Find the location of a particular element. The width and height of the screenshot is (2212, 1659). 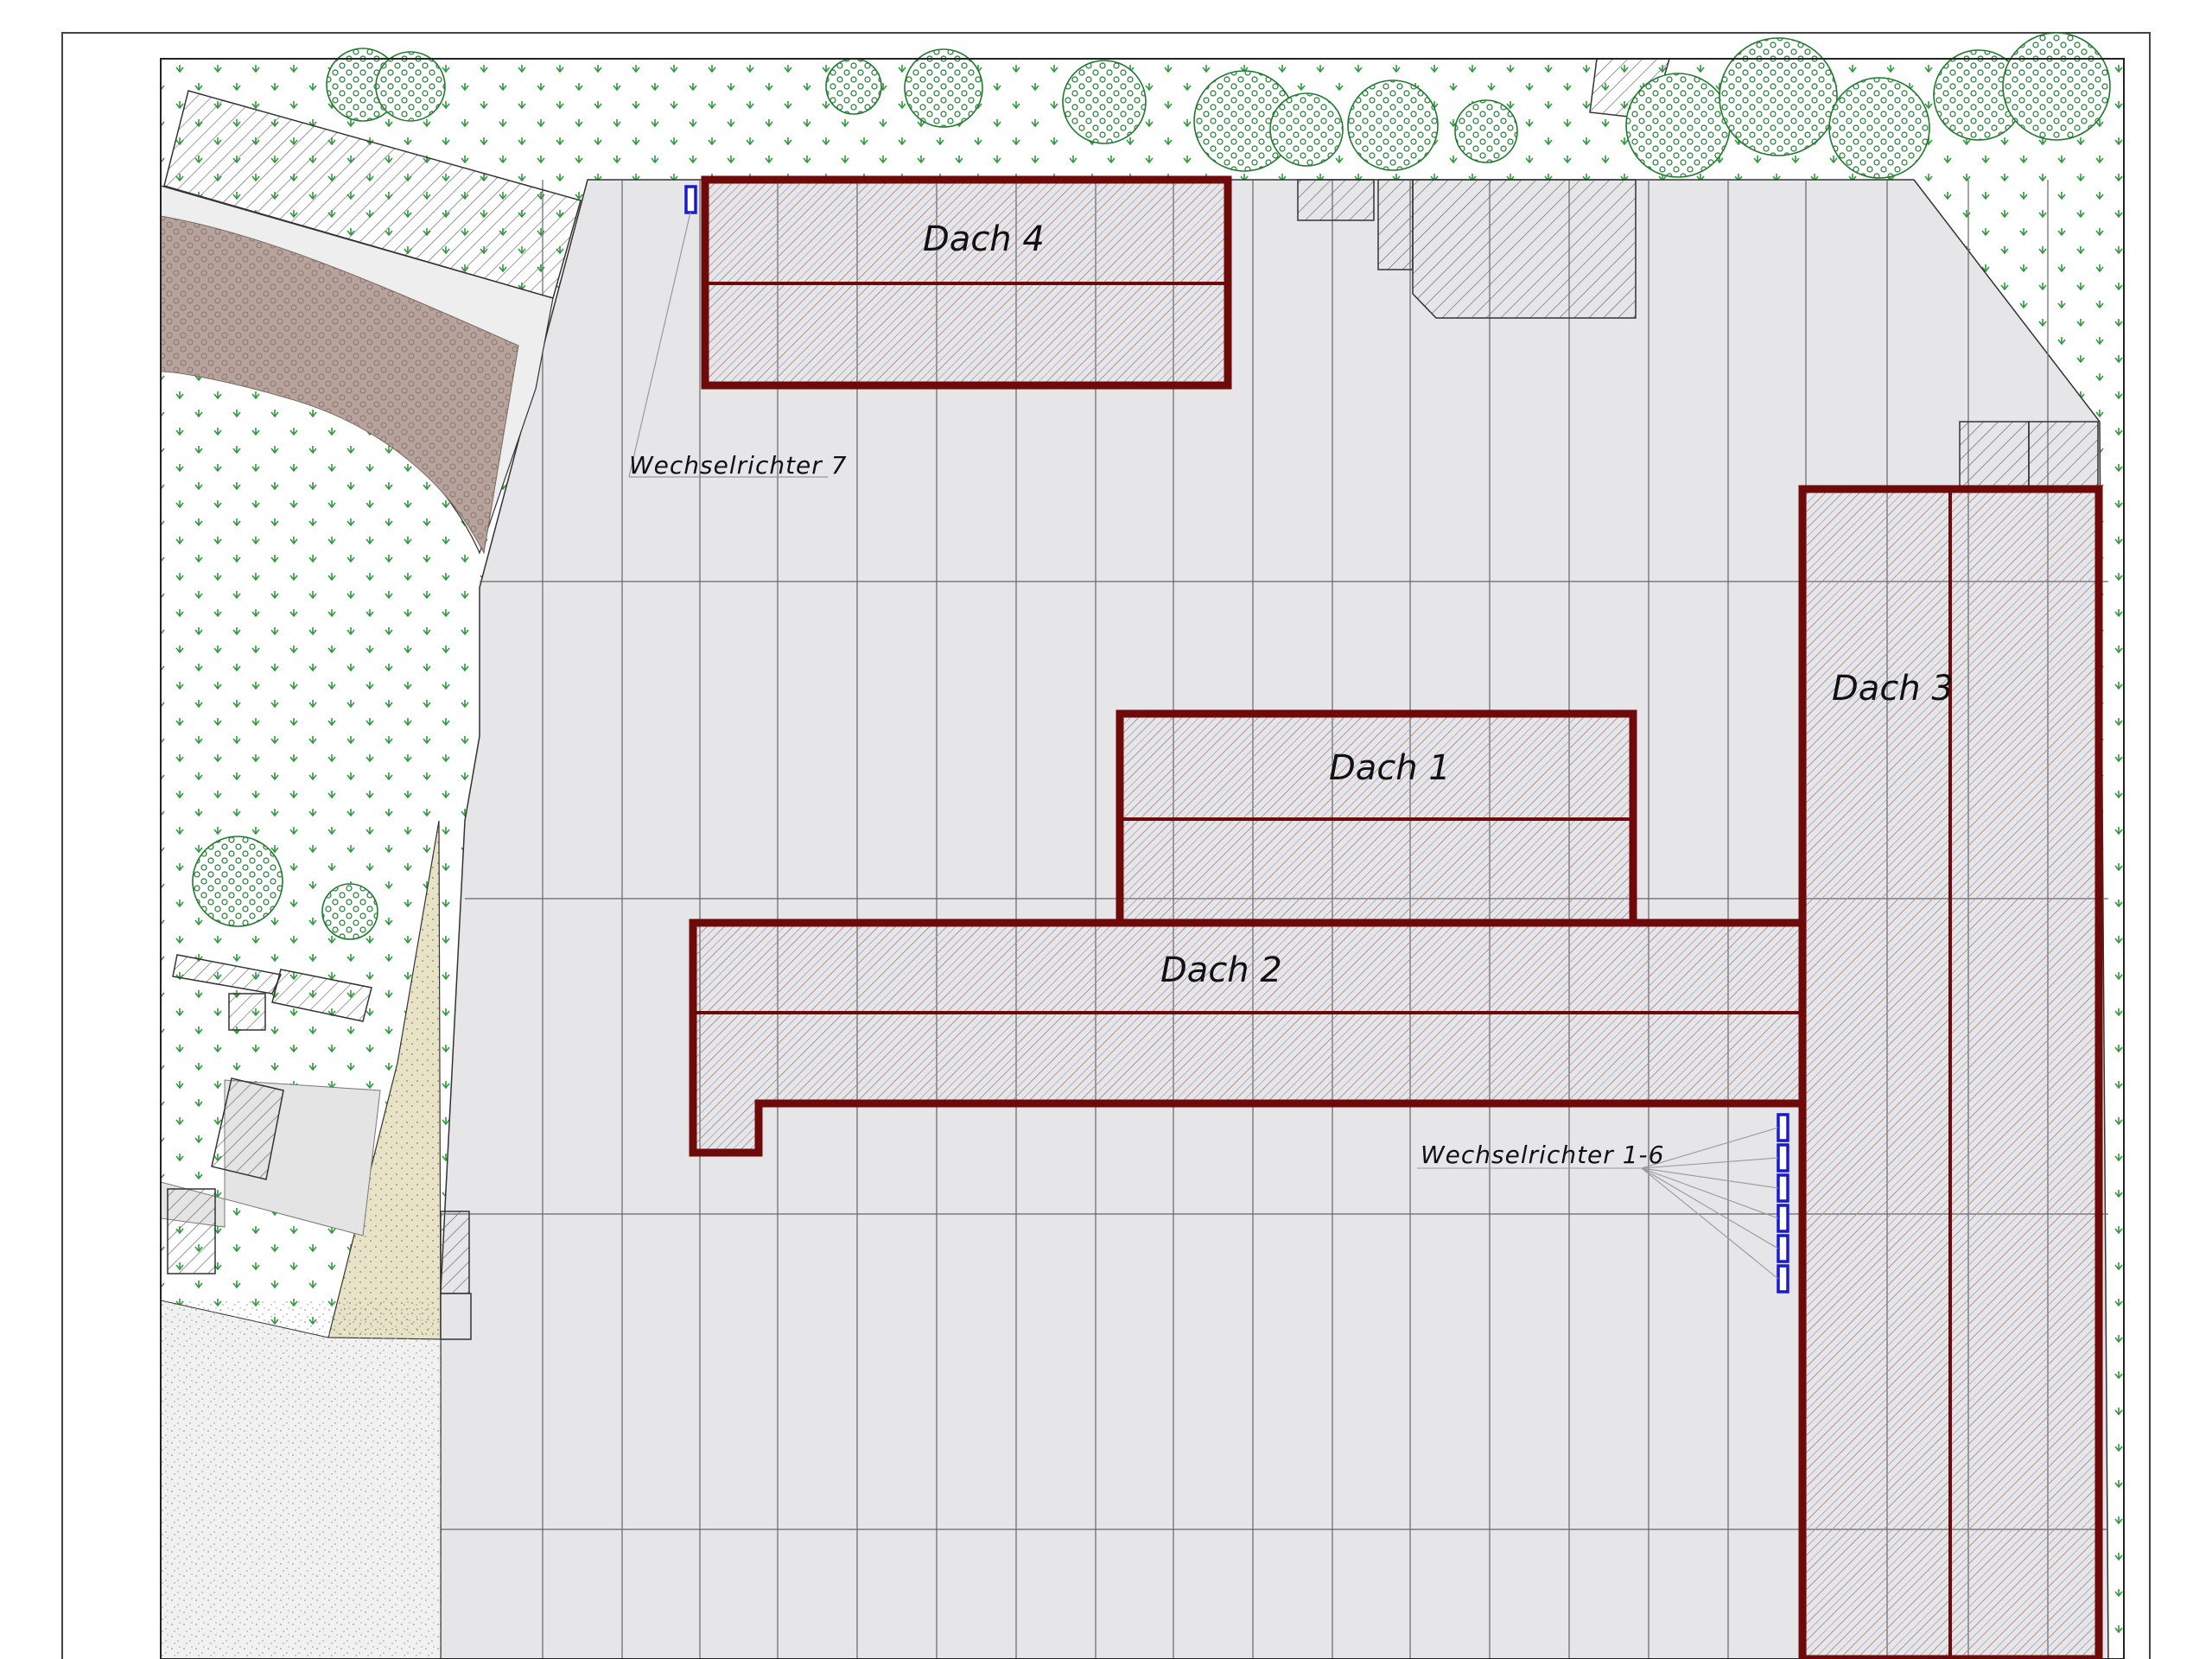

roof-label-dach-3: Dach 3 is located at coordinates (1893, 689).